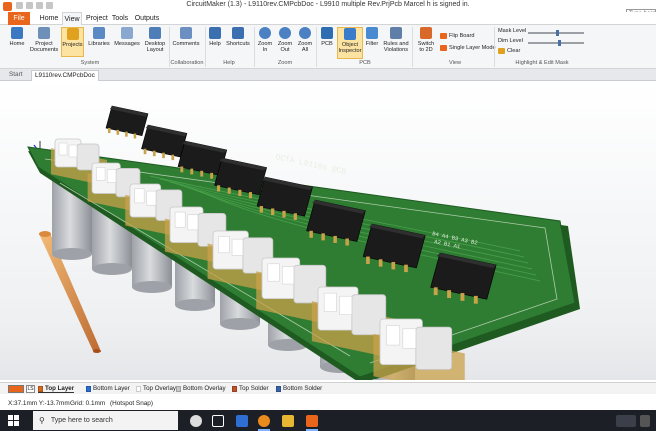 This screenshot has height=431, width=656. Describe the element at coordinates (65, 75) in the screenshot. I see `tab-pcb-document: L9110rev.CMPcbDoc` at that location.